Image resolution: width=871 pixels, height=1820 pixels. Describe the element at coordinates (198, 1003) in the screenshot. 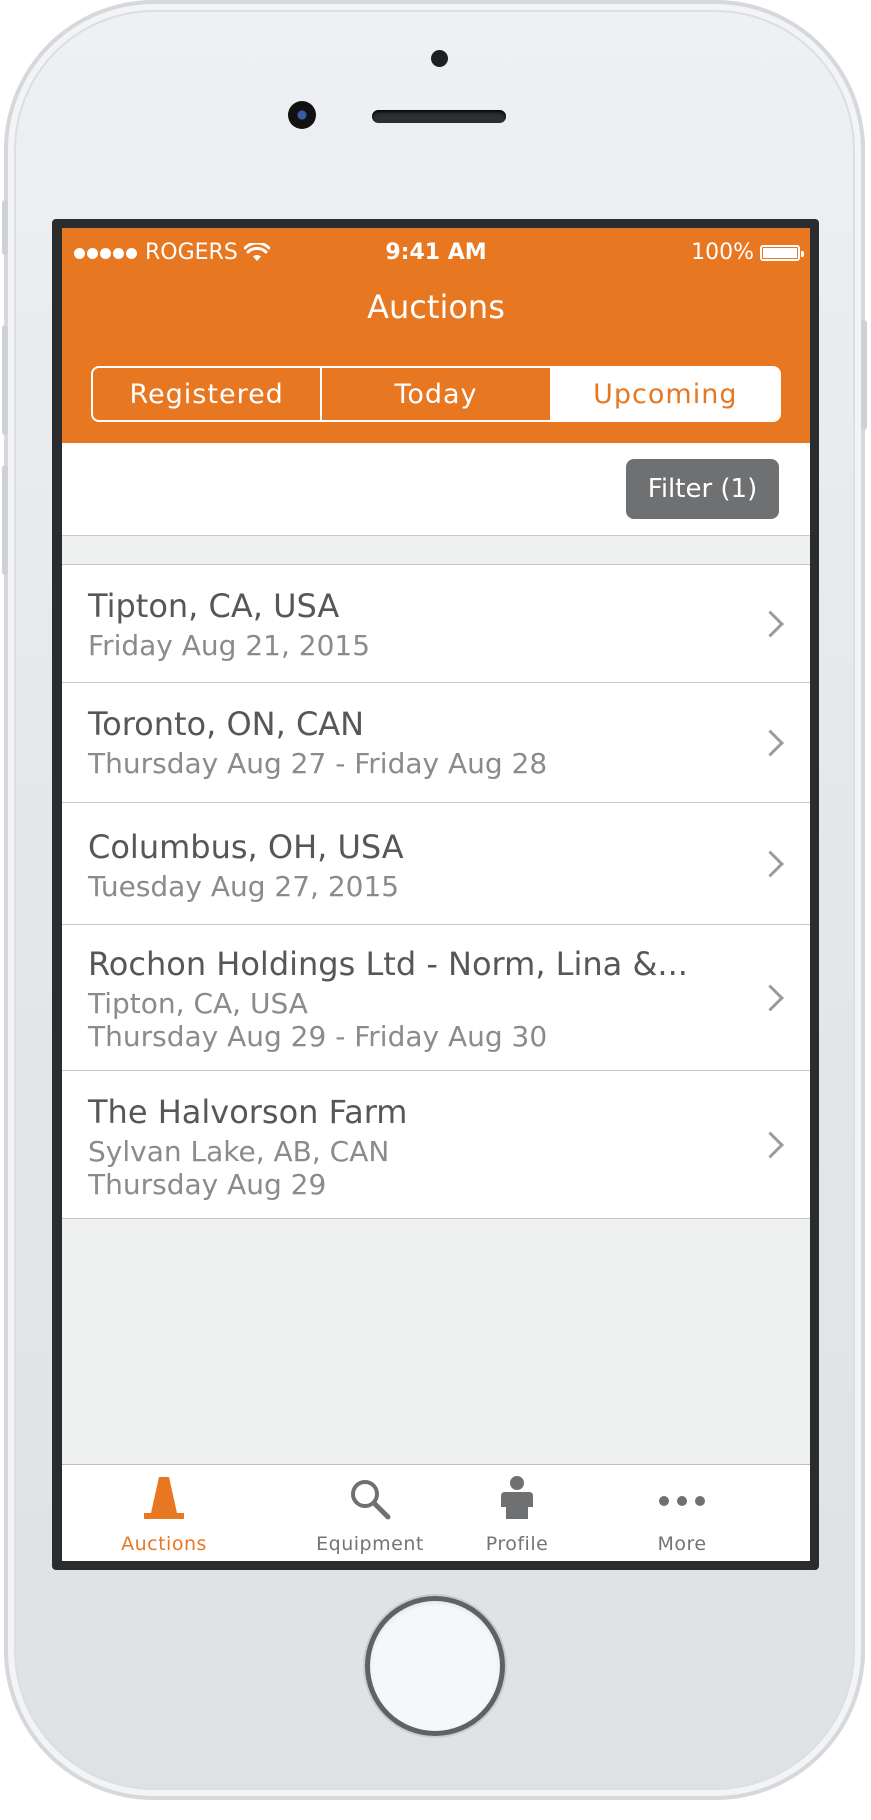

I see `auction-location: Tipton, CA, USA` at that location.